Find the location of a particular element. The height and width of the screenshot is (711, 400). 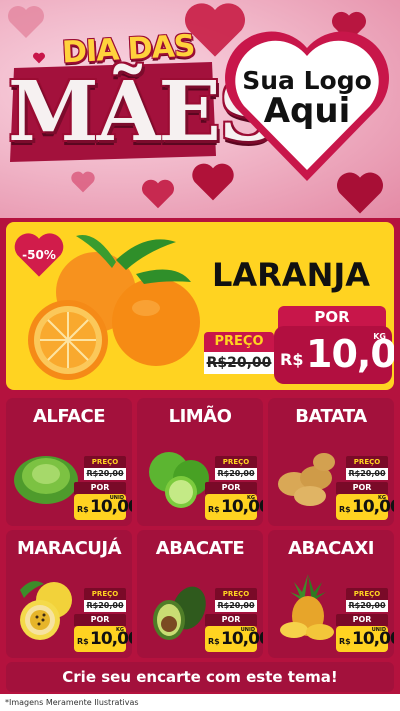

product-name: ABACATE is located at coordinates (200, 548).